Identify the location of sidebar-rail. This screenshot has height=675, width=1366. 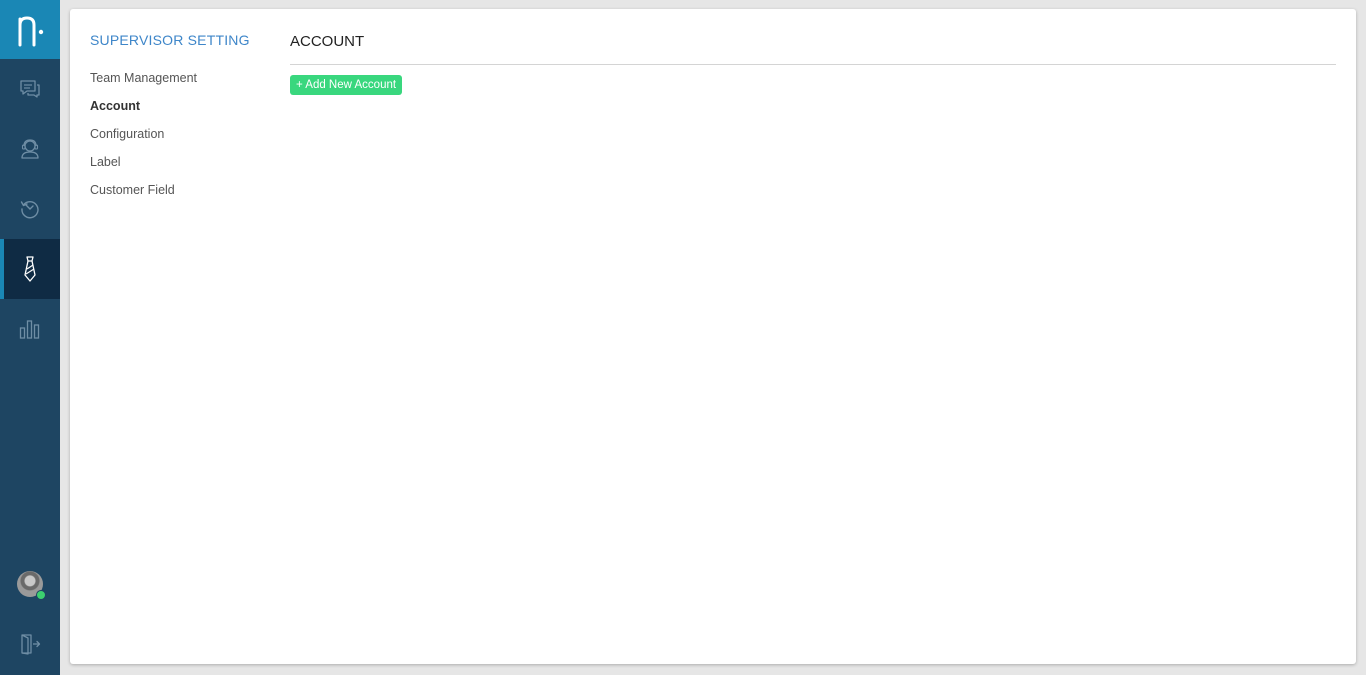
(30, 337).